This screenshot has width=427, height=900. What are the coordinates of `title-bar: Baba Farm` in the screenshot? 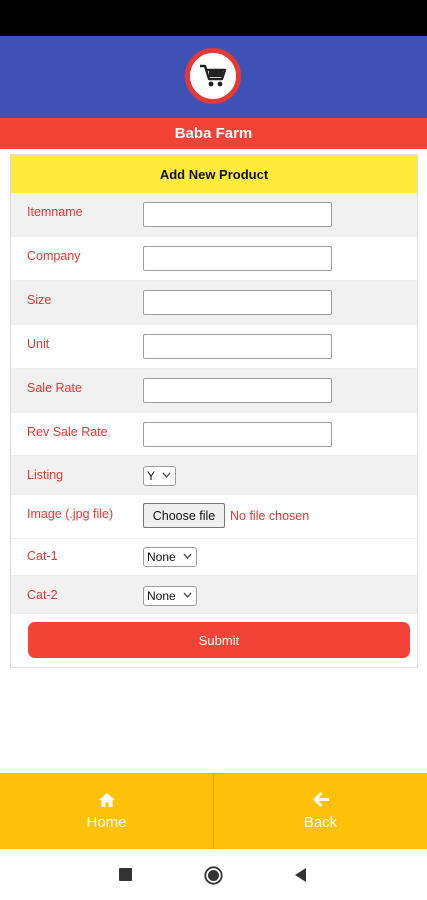 It's located at (213, 133).